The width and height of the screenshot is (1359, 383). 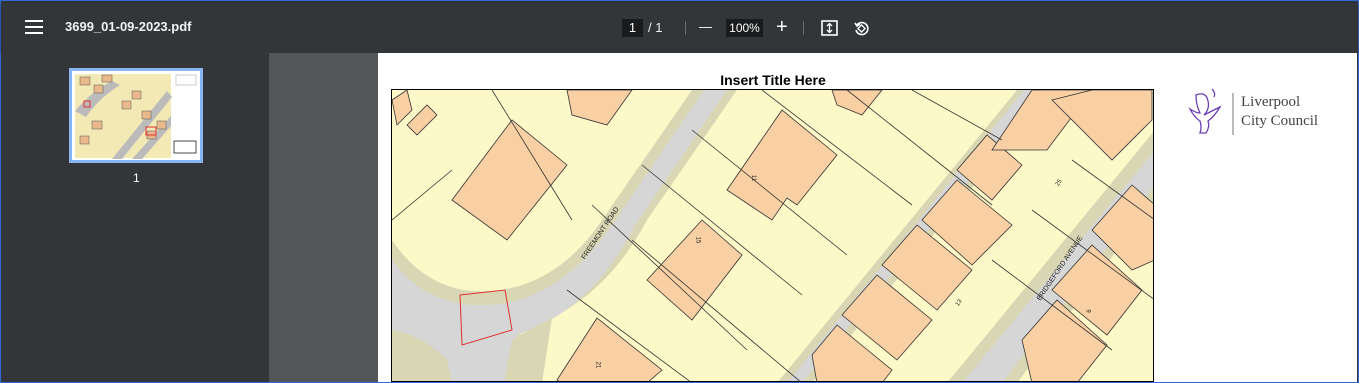 I want to click on council-name-line2: City Council, so click(x=1280, y=121).